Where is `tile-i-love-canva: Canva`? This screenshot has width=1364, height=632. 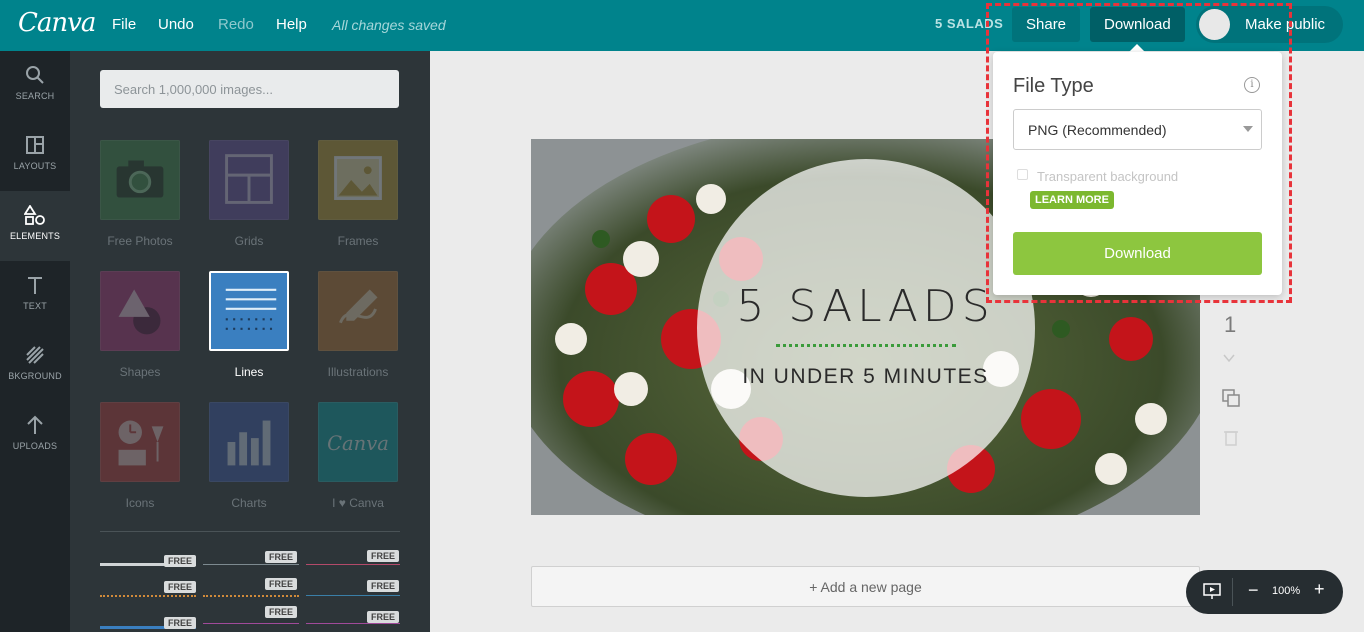 tile-i-love-canva: Canva is located at coordinates (358, 442).